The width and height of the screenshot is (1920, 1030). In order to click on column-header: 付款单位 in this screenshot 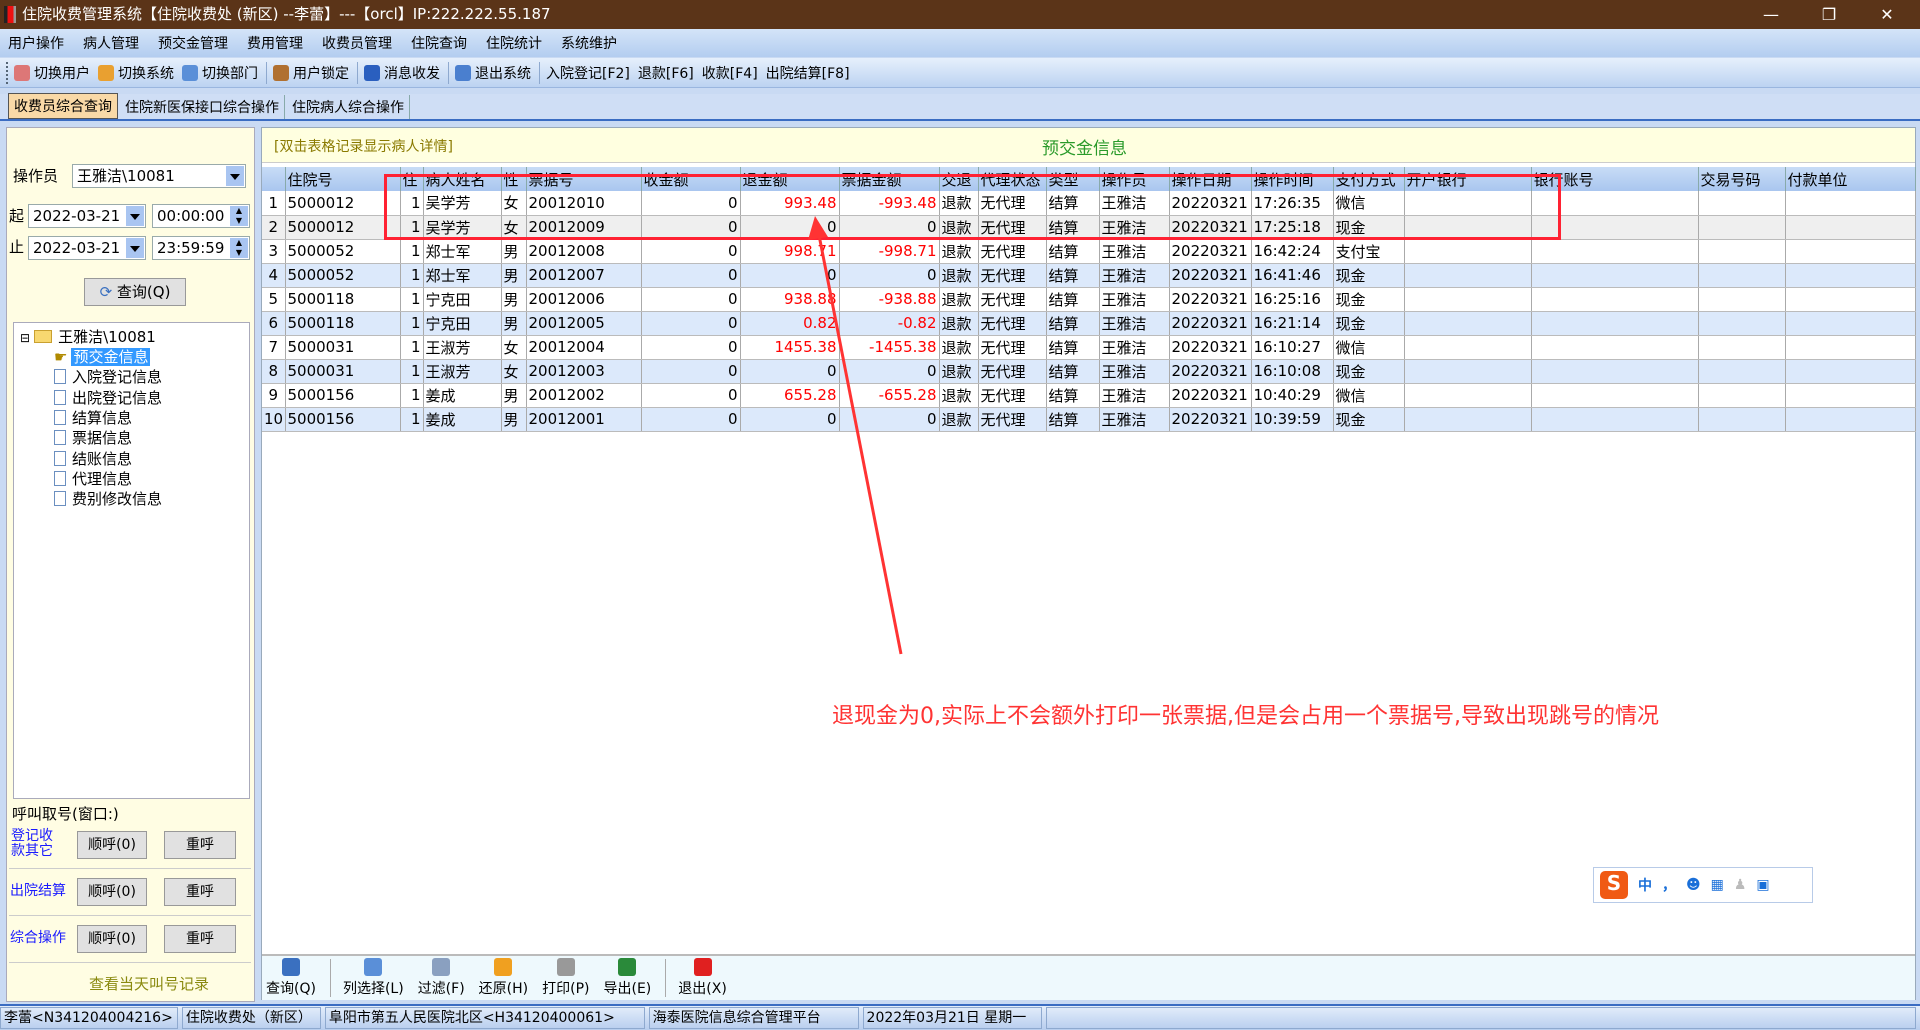, I will do `click(1850, 179)`.